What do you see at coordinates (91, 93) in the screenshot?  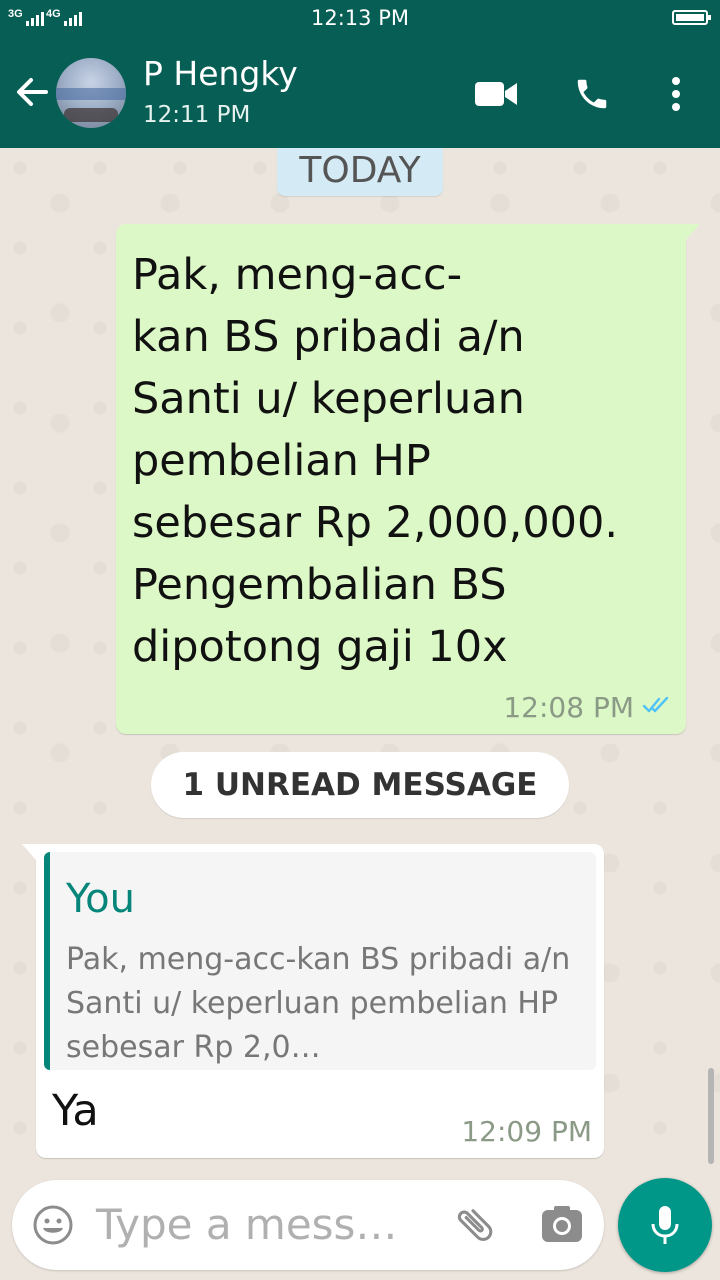 I see `avatar` at bounding box center [91, 93].